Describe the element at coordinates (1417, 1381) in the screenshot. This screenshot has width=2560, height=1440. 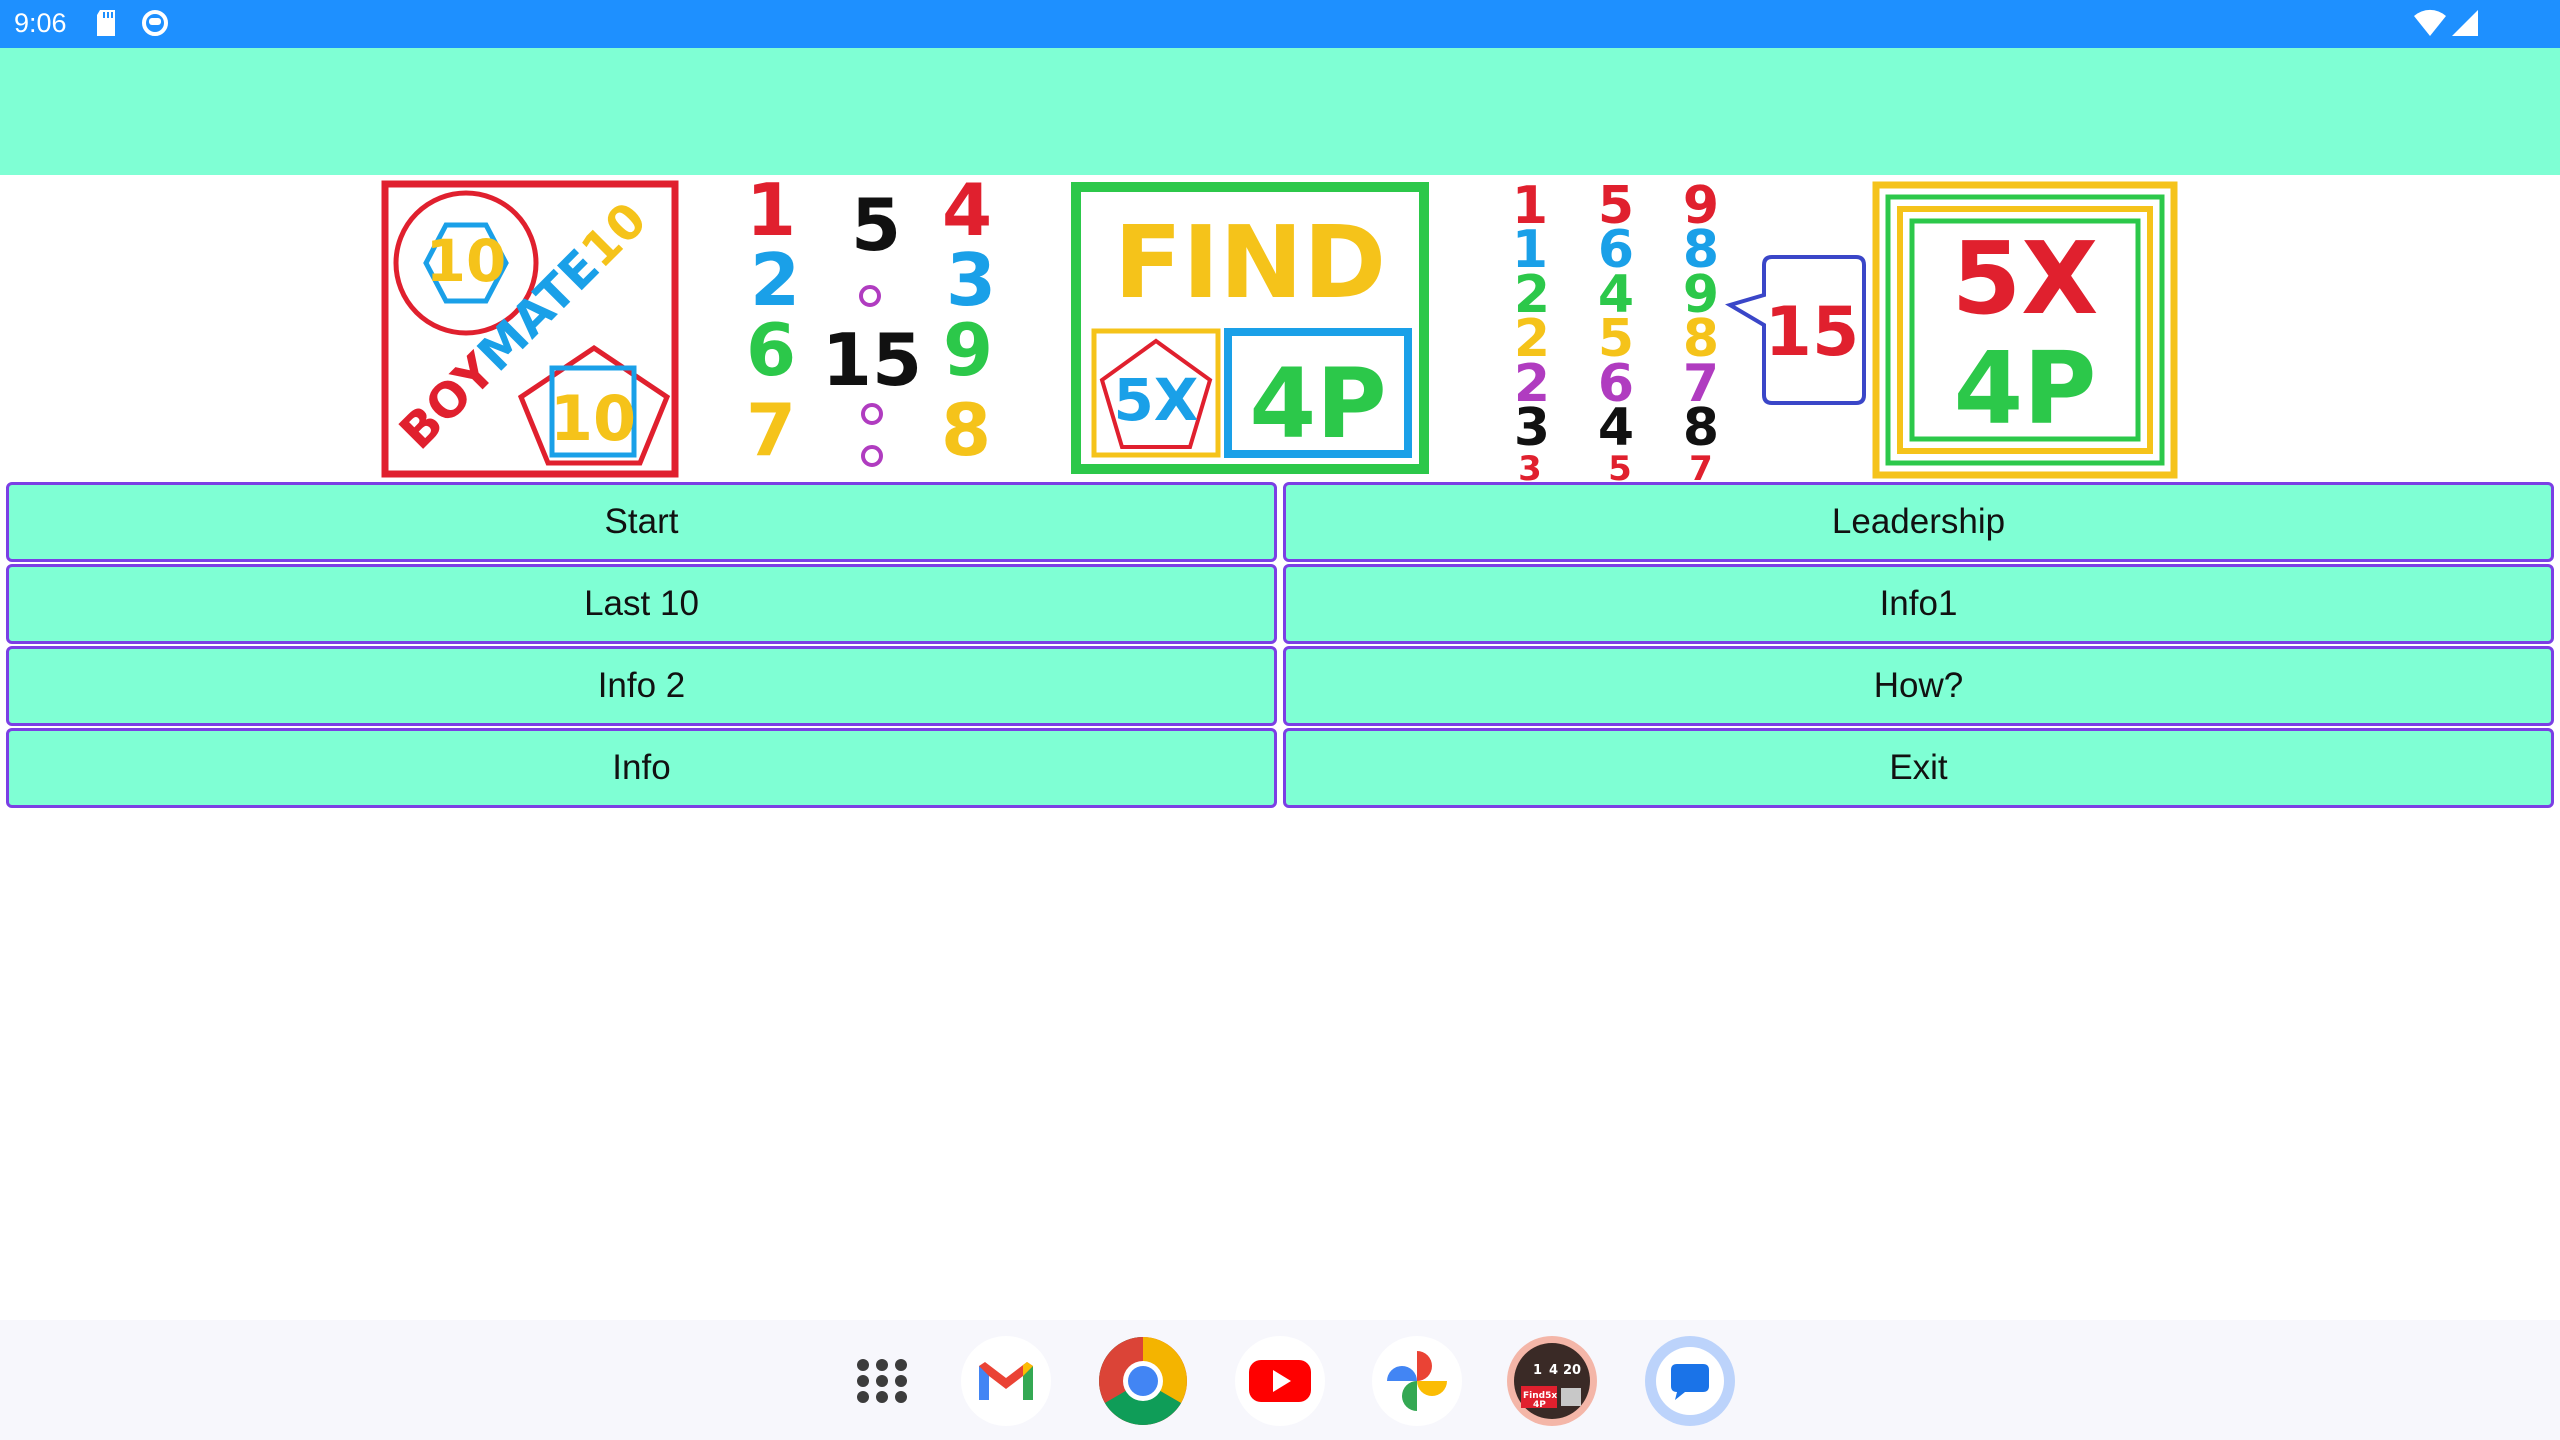
I see `photos-icon` at that location.